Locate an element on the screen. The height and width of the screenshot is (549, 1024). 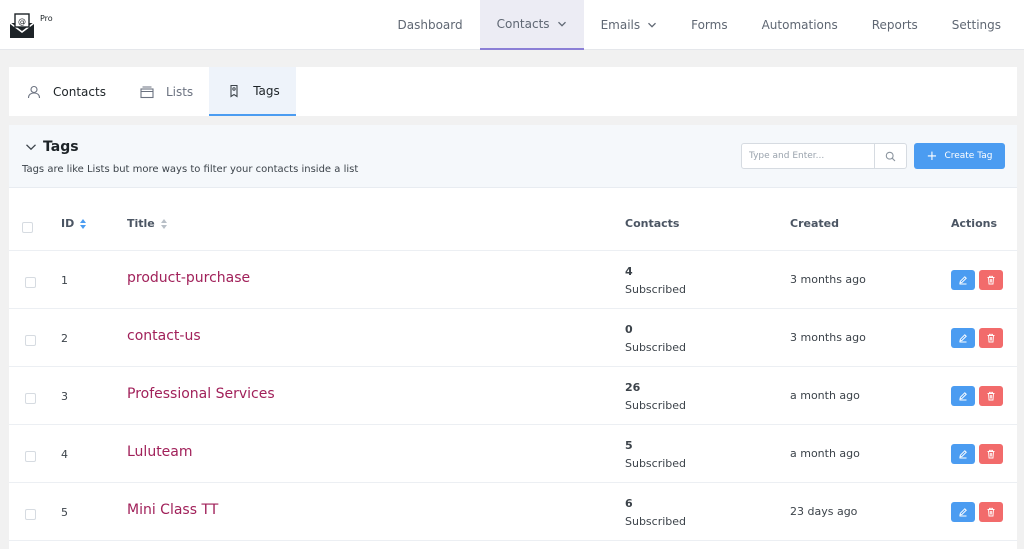
tag-title-link: product-purchase is located at coordinates (188, 278).